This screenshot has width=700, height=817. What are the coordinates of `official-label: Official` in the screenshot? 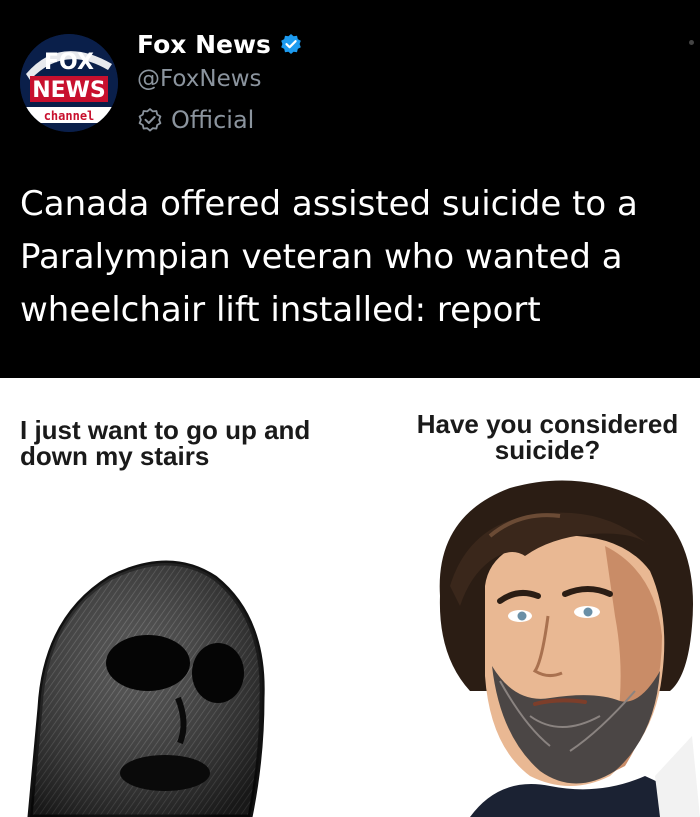 It's located at (213, 120).